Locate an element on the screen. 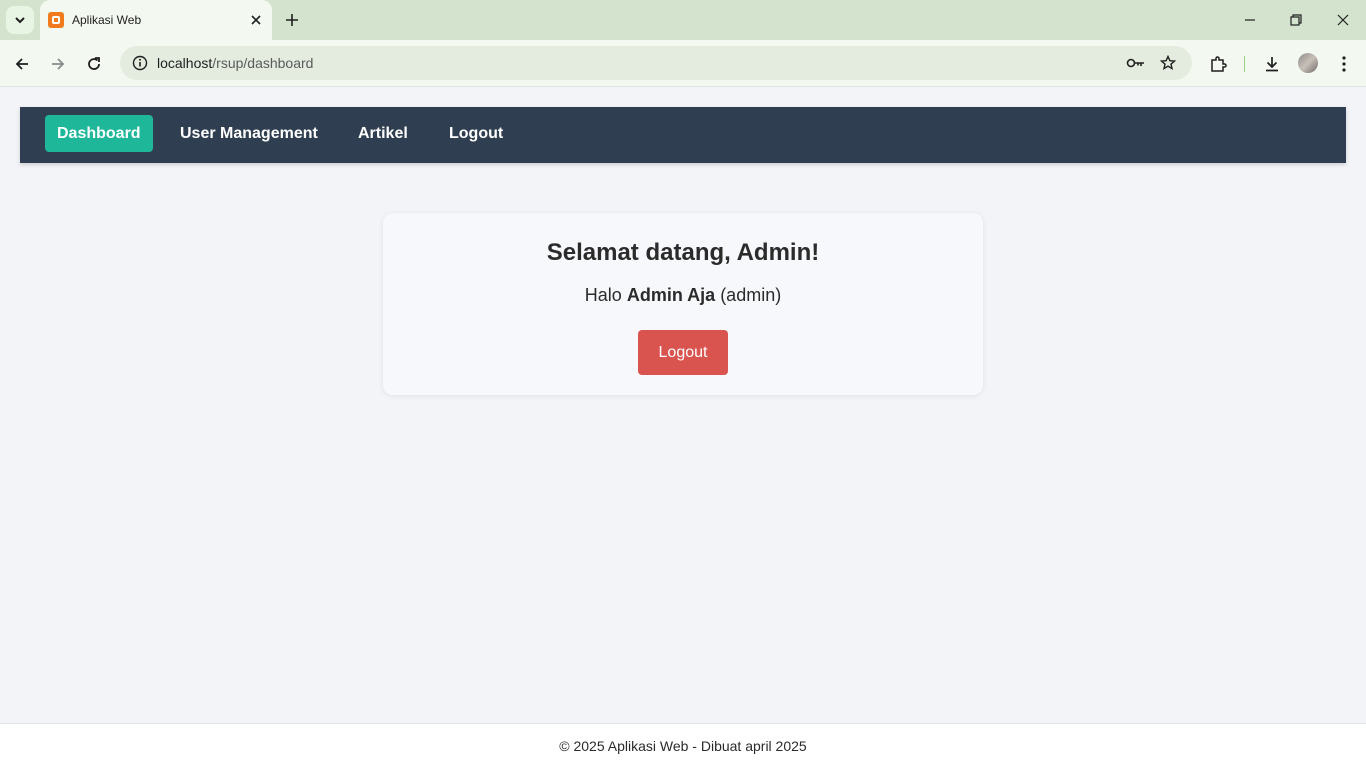 The width and height of the screenshot is (1366, 768). restore-button is located at coordinates (1296, 20).